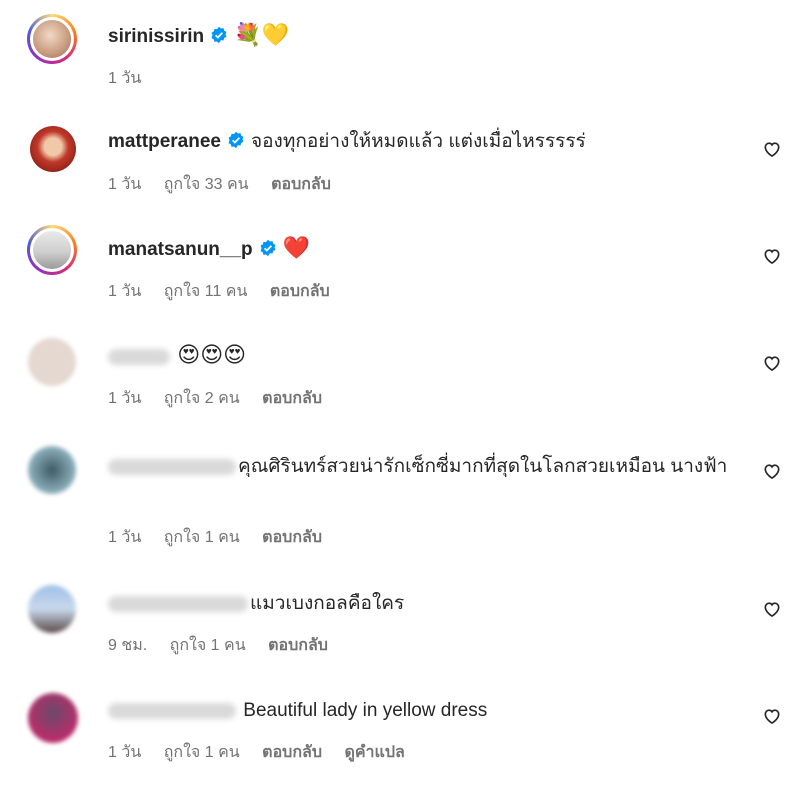 The height and width of the screenshot is (792, 800). What do you see at coordinates (374, 752) in the screenshot?
I see `translate-button: ดูคำแปล` at bounding box center [374, 752].